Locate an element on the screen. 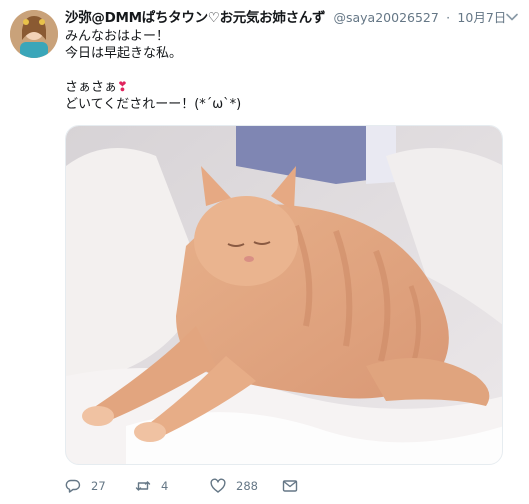  tweet-date: 10月7日 is located at coordinates (481, 17).